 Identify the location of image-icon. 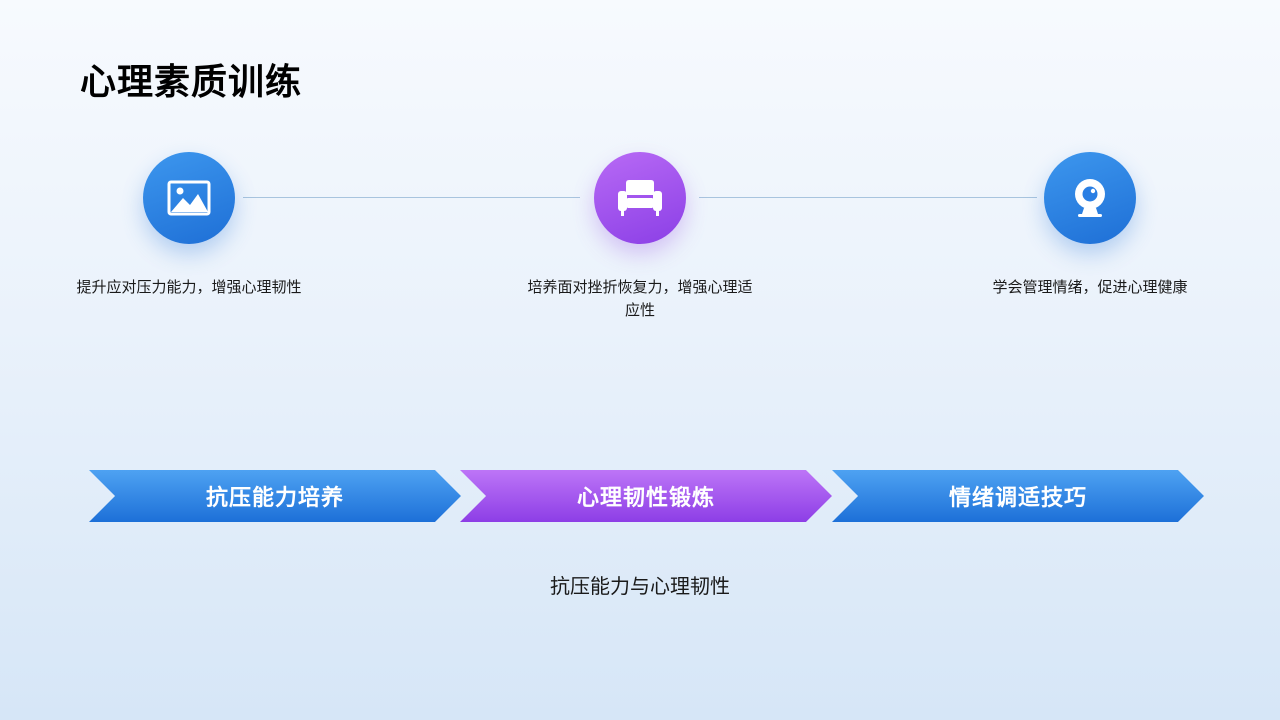
(189, 198).